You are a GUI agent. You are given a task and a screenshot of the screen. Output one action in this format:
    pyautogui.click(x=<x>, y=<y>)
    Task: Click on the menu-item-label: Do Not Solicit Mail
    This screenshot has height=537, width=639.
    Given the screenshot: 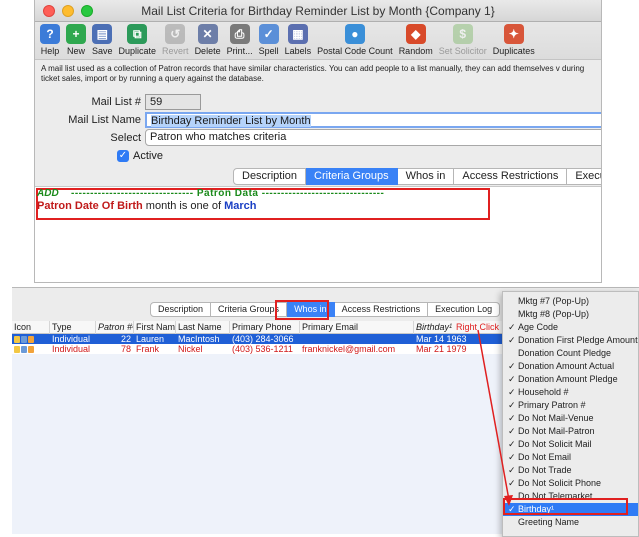 What is the action you would take?
    pyautogui.click(x=555, y=444)
    